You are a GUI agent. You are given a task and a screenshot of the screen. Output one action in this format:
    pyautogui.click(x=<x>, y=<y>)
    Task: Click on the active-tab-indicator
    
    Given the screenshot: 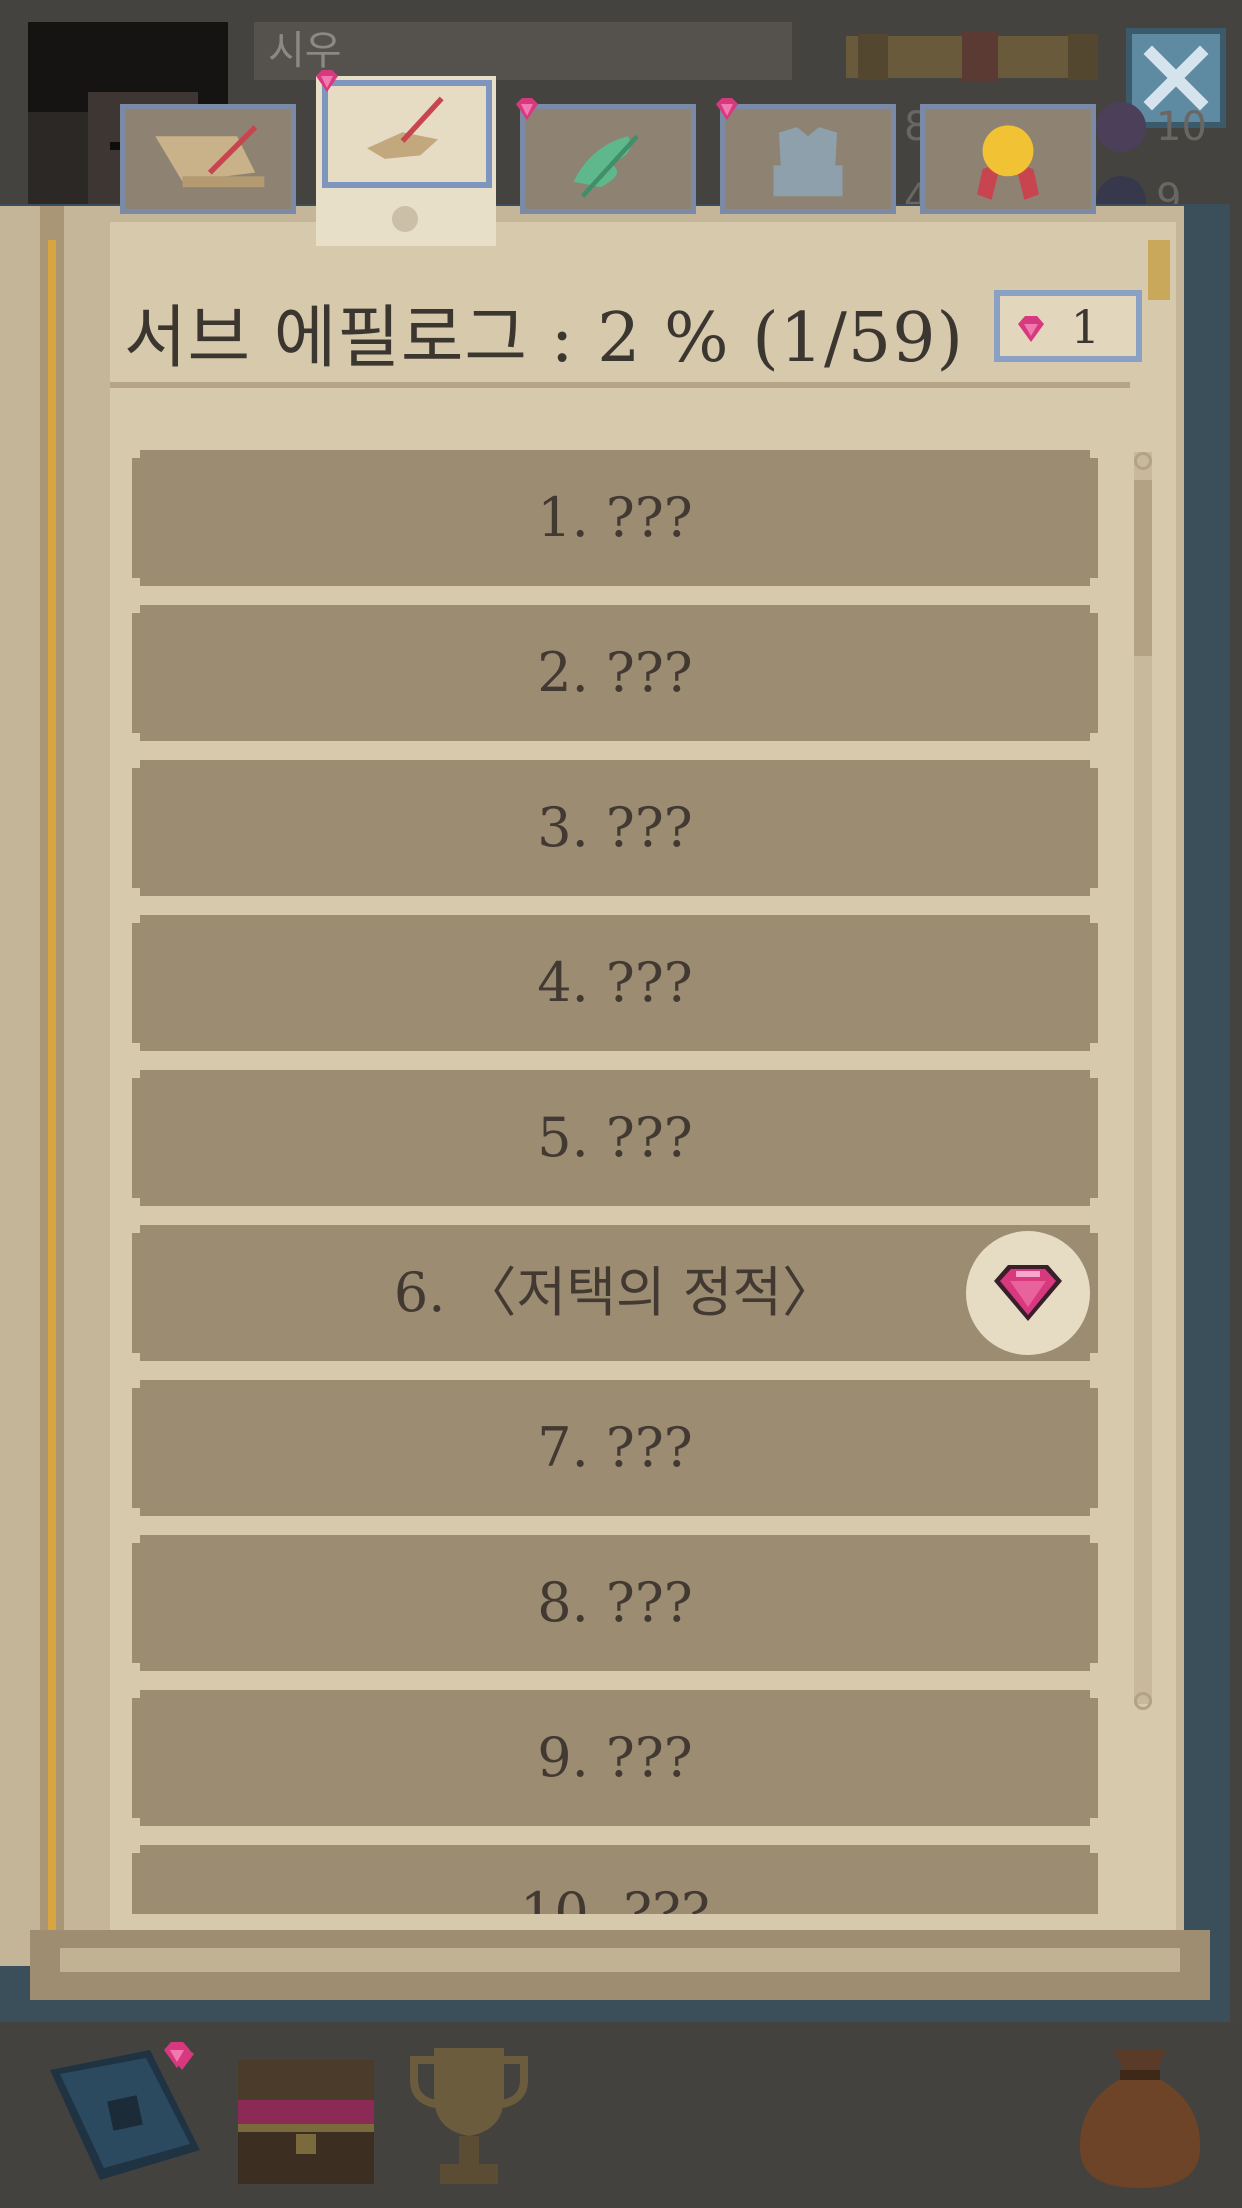 What is the action you would take?
    pyautogui.click(x=405, y=219)
    